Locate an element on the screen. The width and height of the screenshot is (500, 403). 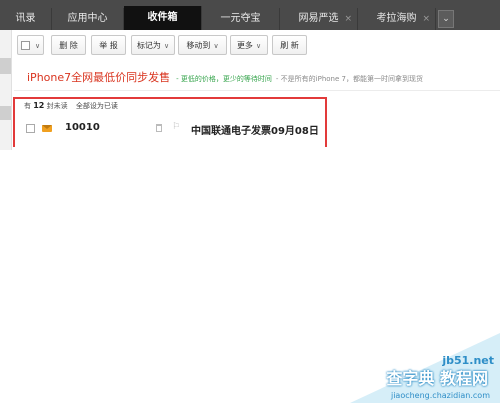
tab-label: 一元夺宝 is located at coordinates (240, 18).